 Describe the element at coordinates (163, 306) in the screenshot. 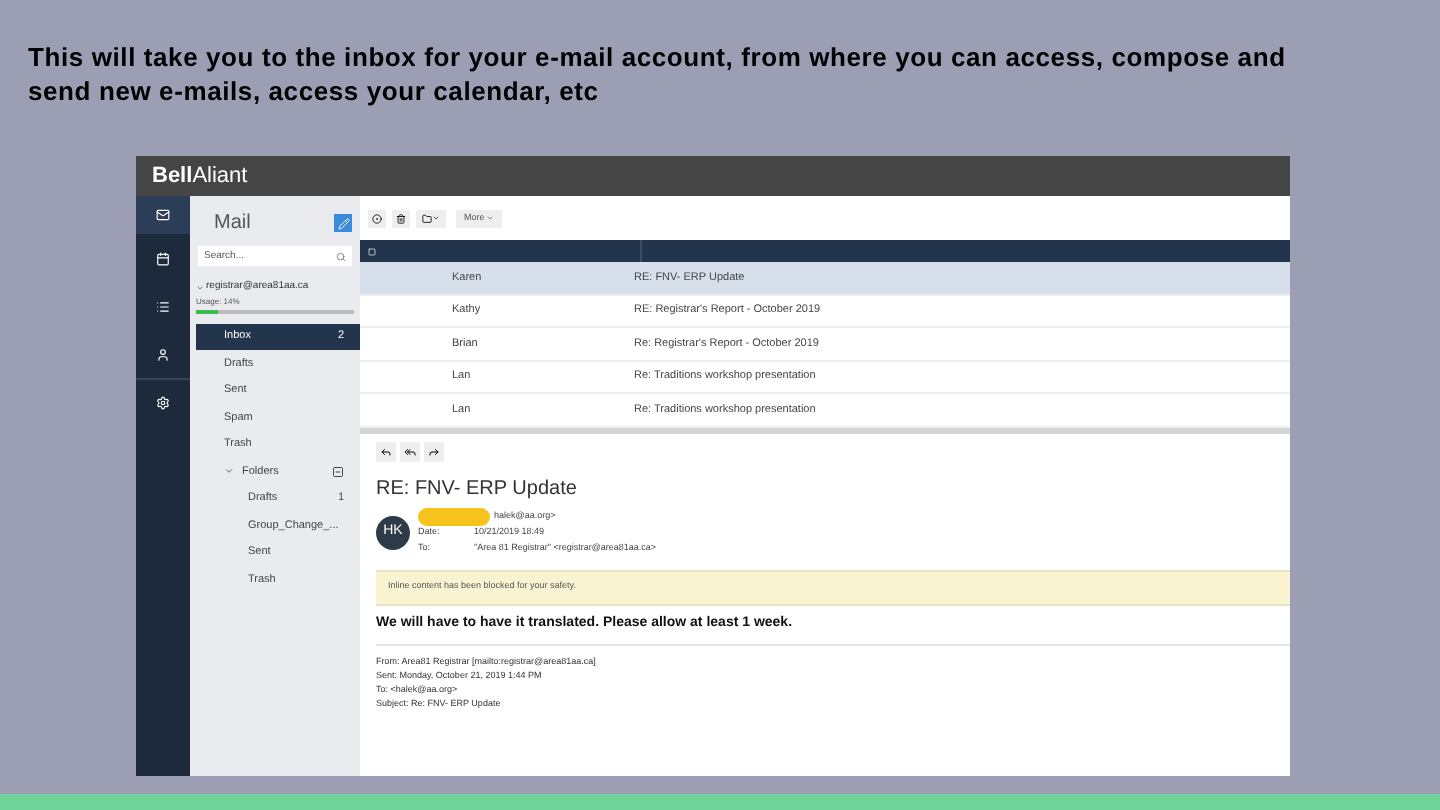

I see `list-icon` at that location.